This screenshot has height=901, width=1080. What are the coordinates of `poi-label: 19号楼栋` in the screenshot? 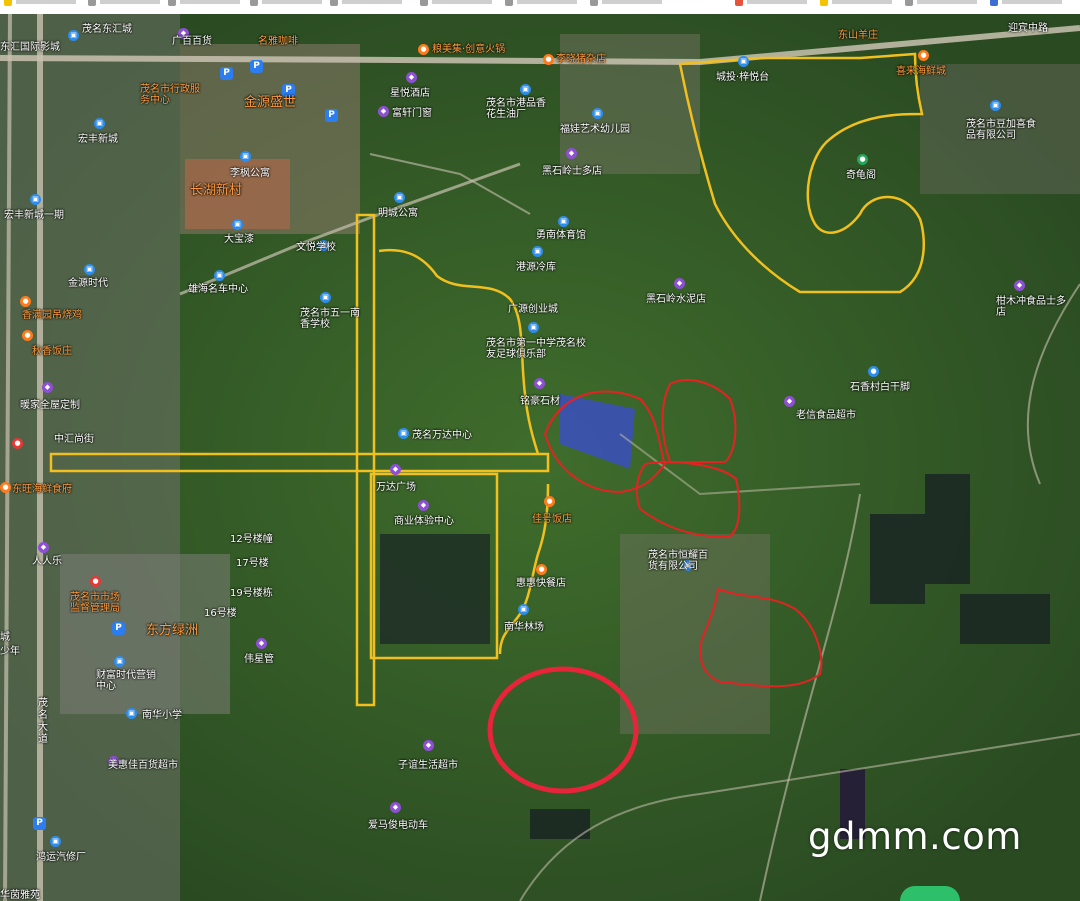 It's located at (251, 593).